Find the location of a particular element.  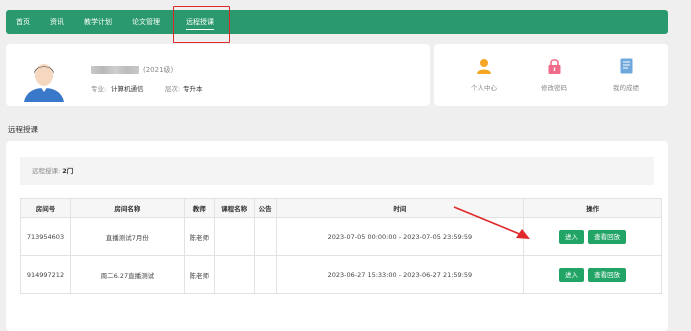

summary-label: 远程授课: is located at coordinates (46, 171).